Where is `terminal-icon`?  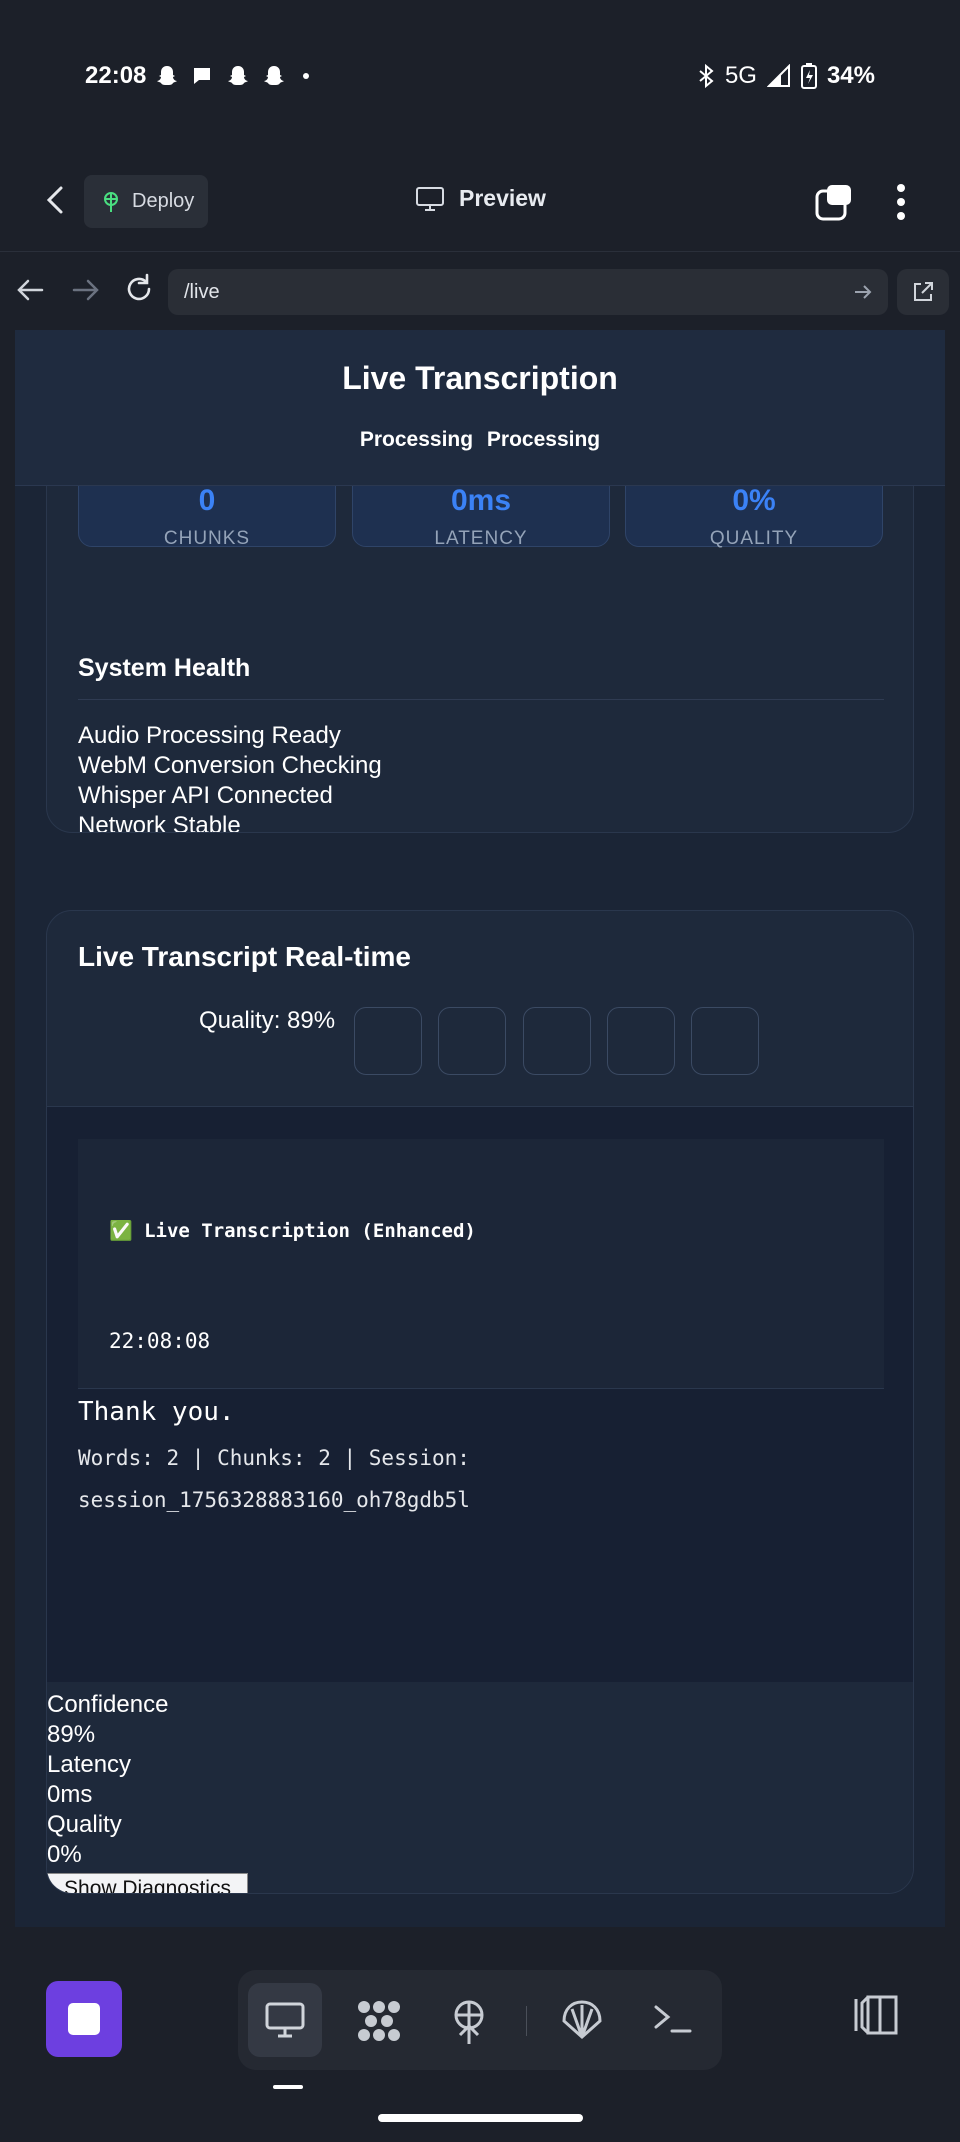
terminal-icon is located at coordinates (673, 2019).